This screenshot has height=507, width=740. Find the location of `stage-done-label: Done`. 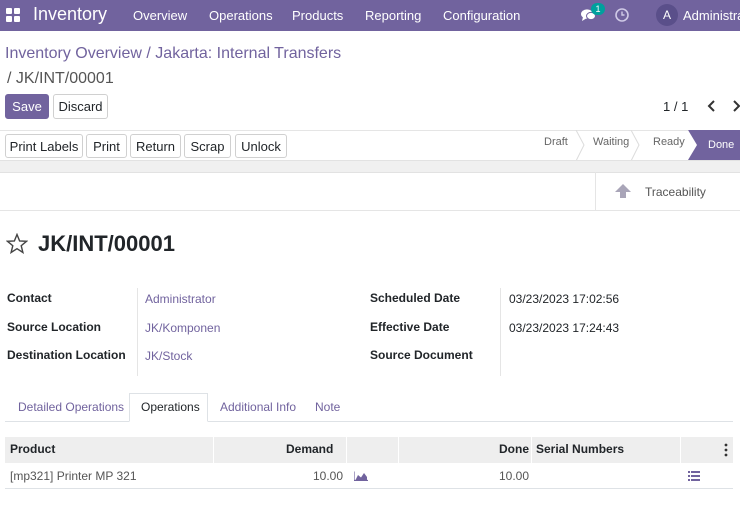

stage-done-label: Done is located at coordinates (721, 145).